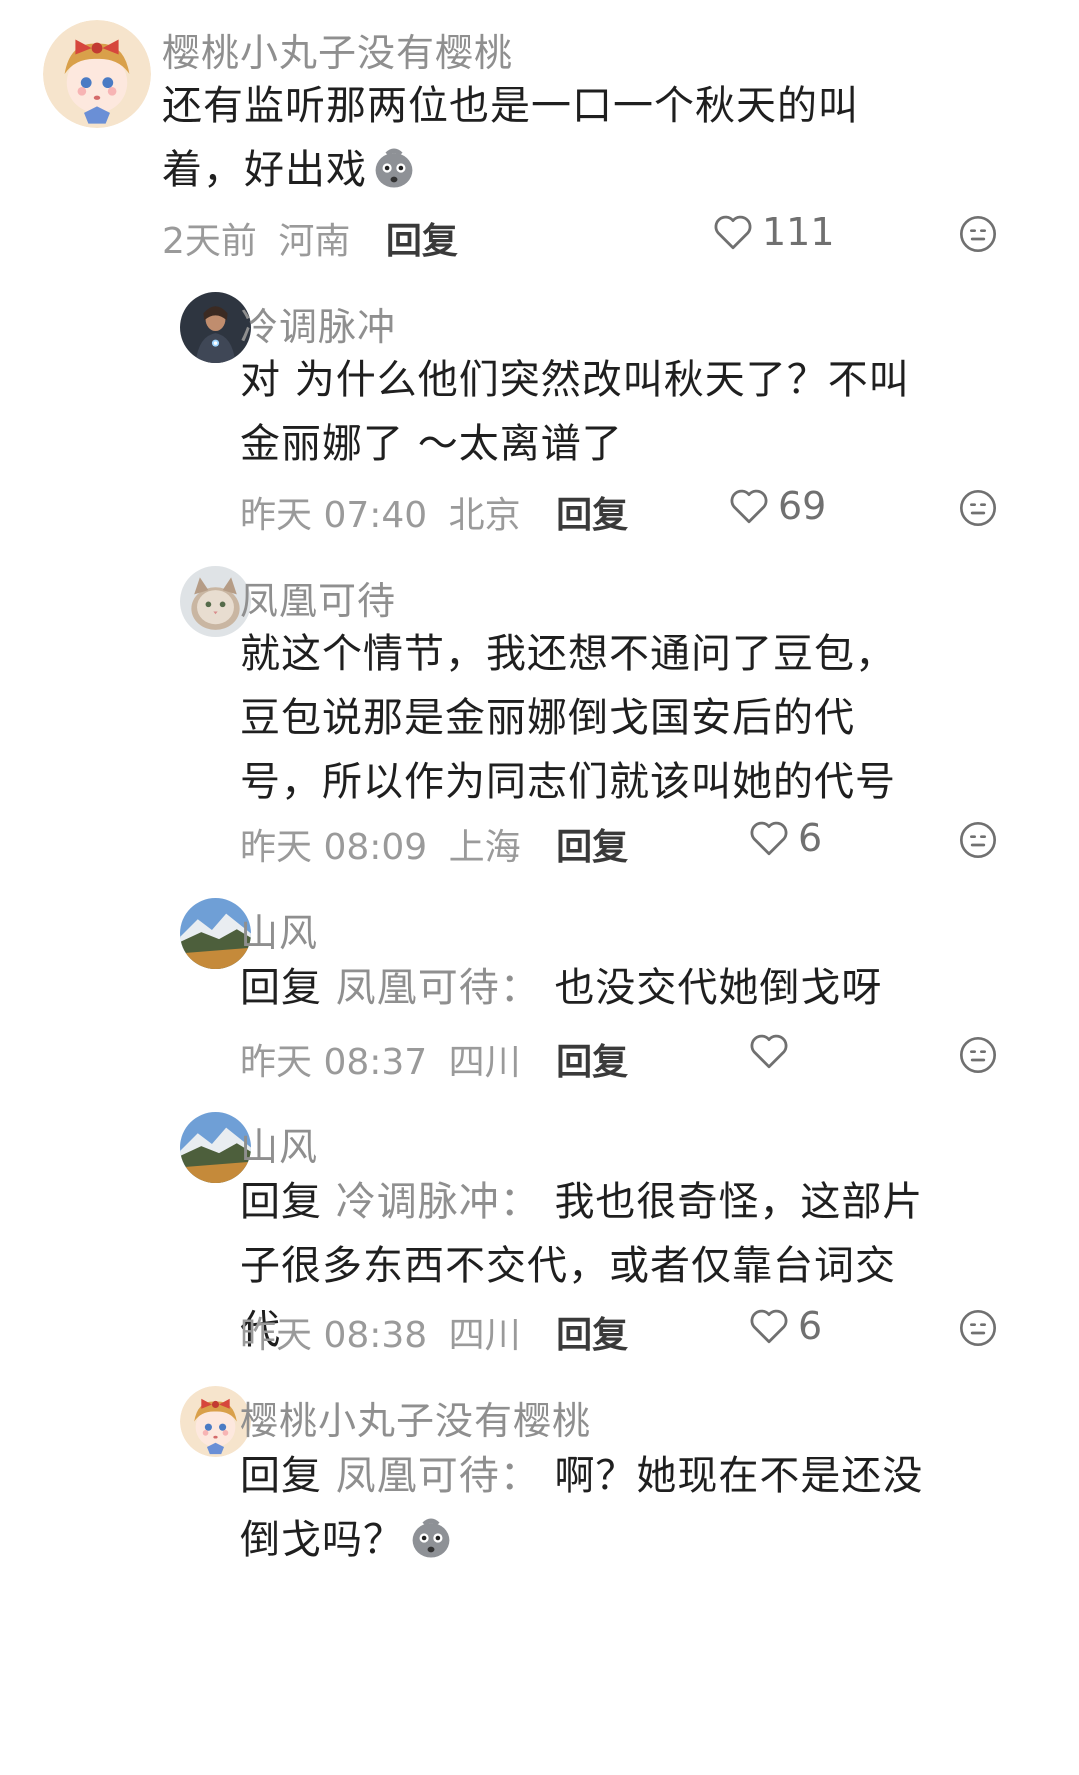 The height and width of the screenshot is (1775, 1079). I want to click on like-count: 69, so click(802, 506).